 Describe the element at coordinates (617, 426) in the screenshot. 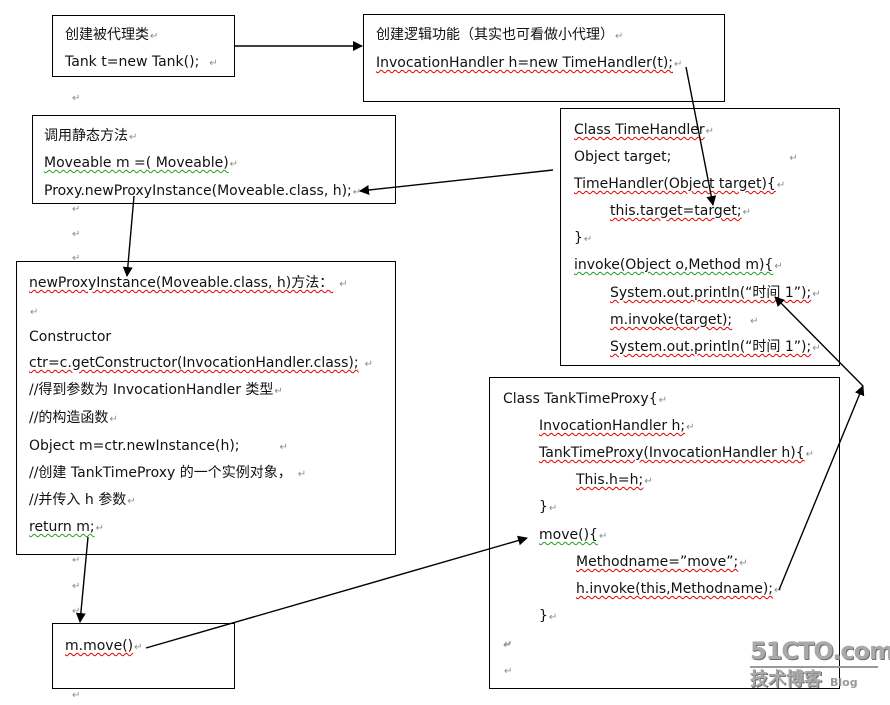

I see `code-line: InvocationHandler h;↵` at that location.